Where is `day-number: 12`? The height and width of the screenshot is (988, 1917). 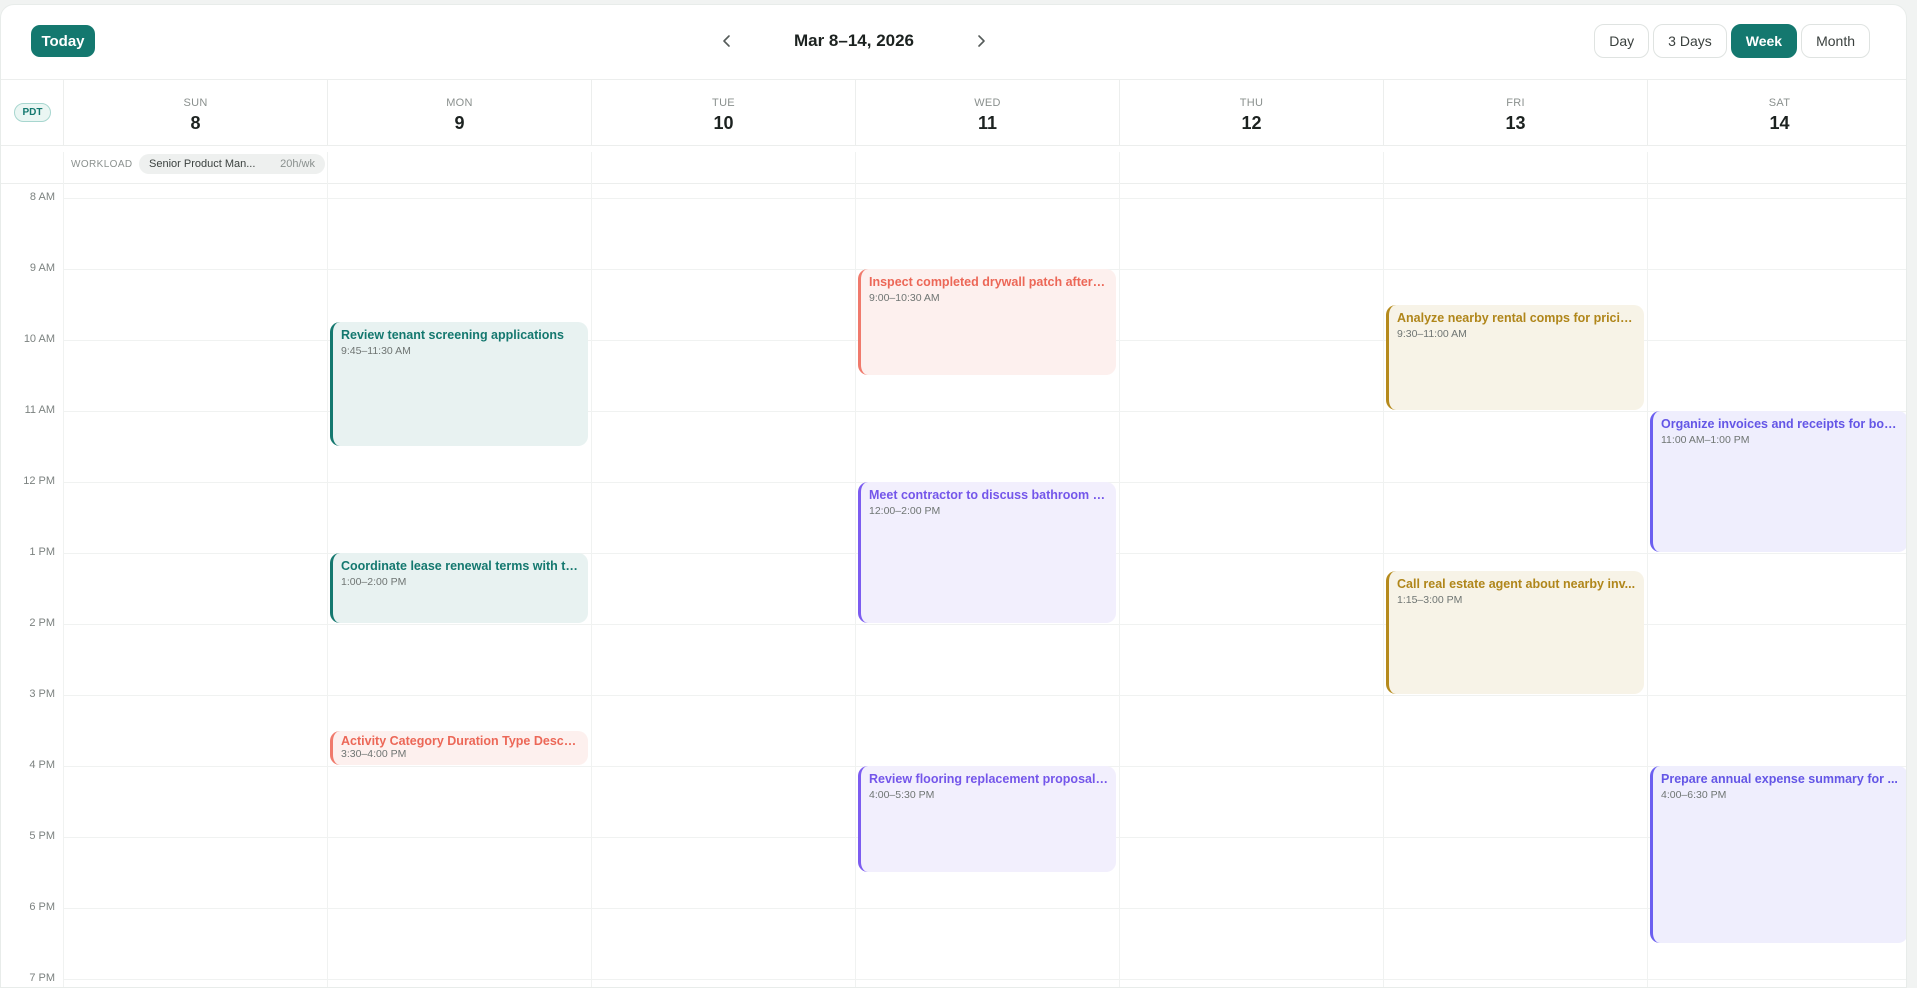
day-number: 12 is located at coordinates (1251, 123).